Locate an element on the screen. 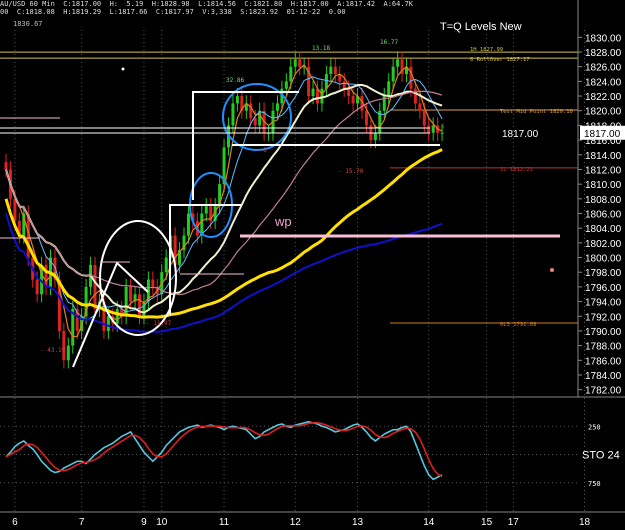  data-label: 32.86 is located at coordinates (235, 80).